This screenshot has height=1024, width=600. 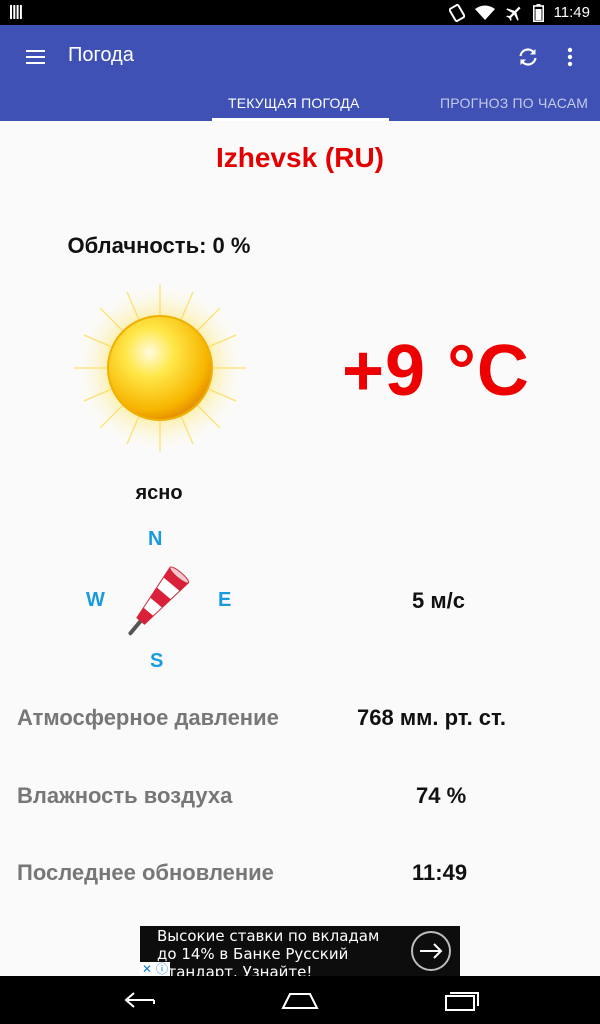 What do you see at coordinates (95, 600) in the screenshot?
I see `compass-west: W` at bounding box center [95, 600].